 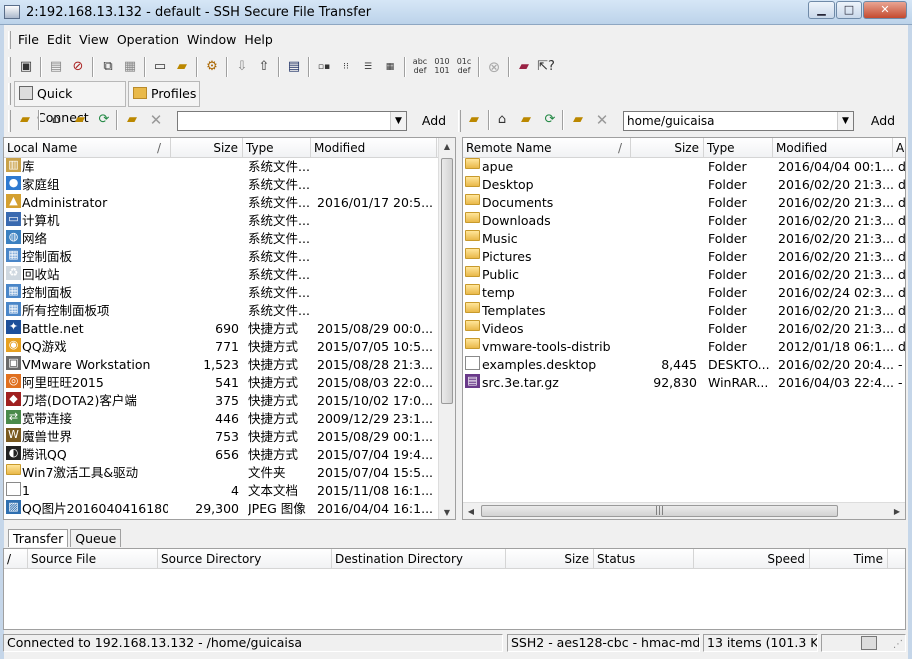 What do you see at coordinates (59, 40) in the screenshot?
I see `menu-edit: Edit` at bounding box center [59, 40].